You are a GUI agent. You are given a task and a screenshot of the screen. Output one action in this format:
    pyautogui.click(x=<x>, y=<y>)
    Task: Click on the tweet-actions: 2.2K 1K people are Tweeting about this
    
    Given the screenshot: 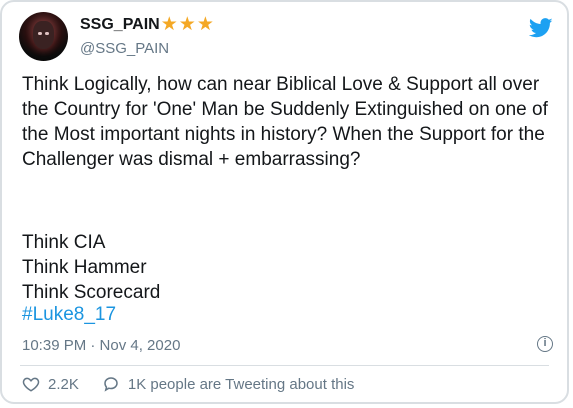 What is the action you would take?
    pyautogui.click(x=188, y=384)
    